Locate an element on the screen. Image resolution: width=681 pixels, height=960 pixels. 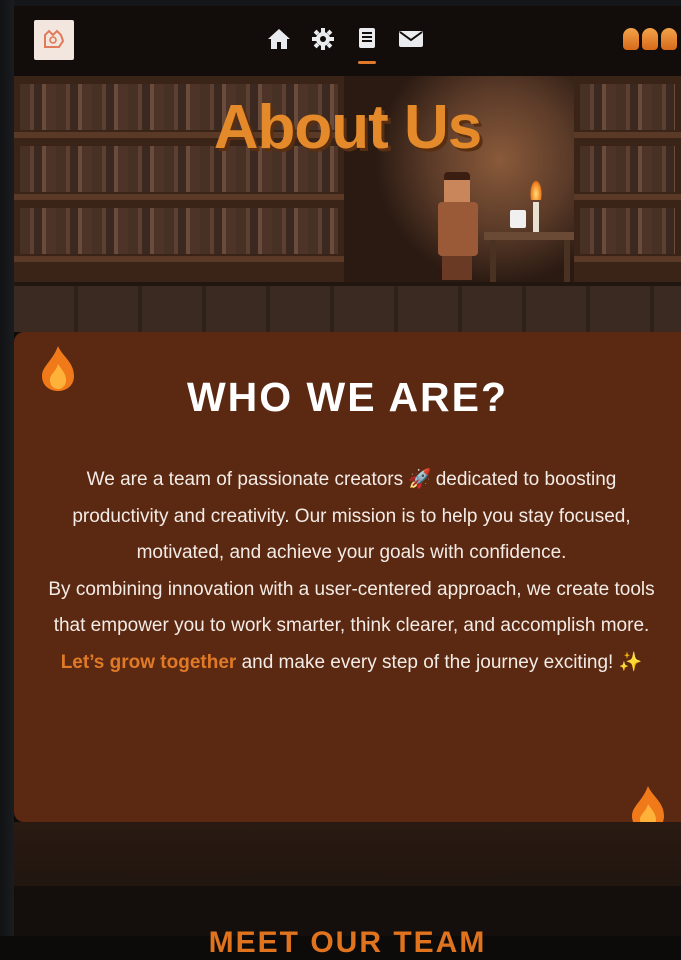
candle-flame-icon is located at coordinates (536, 190).